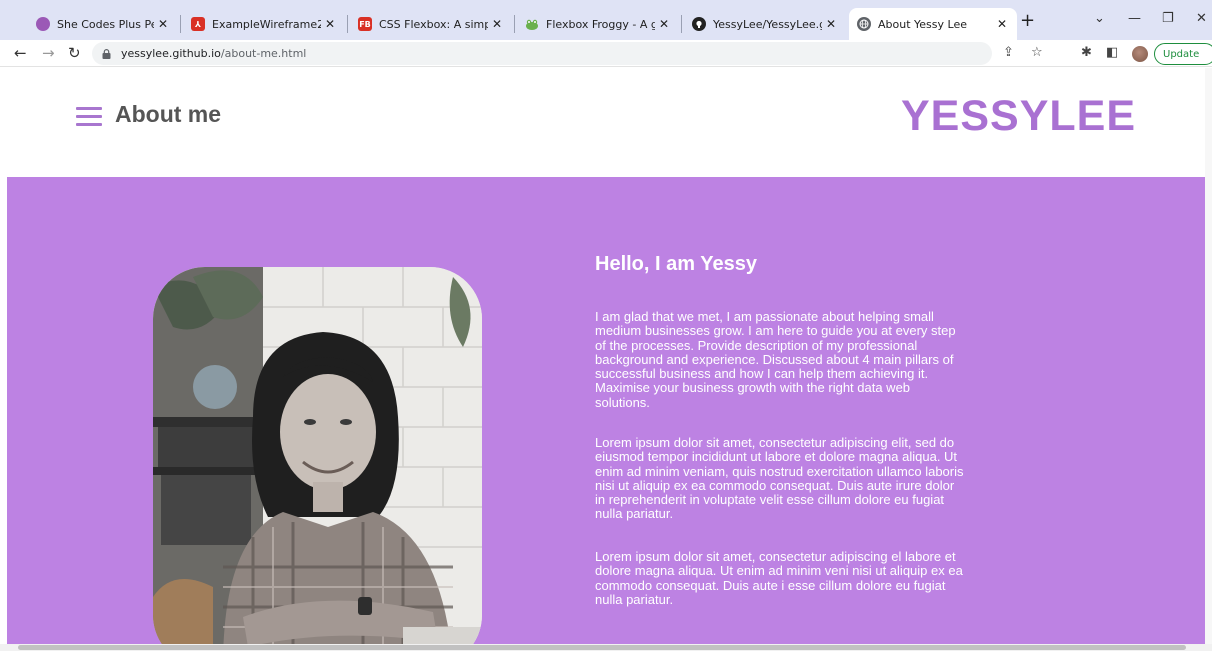 The width and height of the screenshot is (1212, 651). Describe the element at coordinates (1037, 52) in the screenshot. I see `bookmark-star-icon: ☆` at that location.